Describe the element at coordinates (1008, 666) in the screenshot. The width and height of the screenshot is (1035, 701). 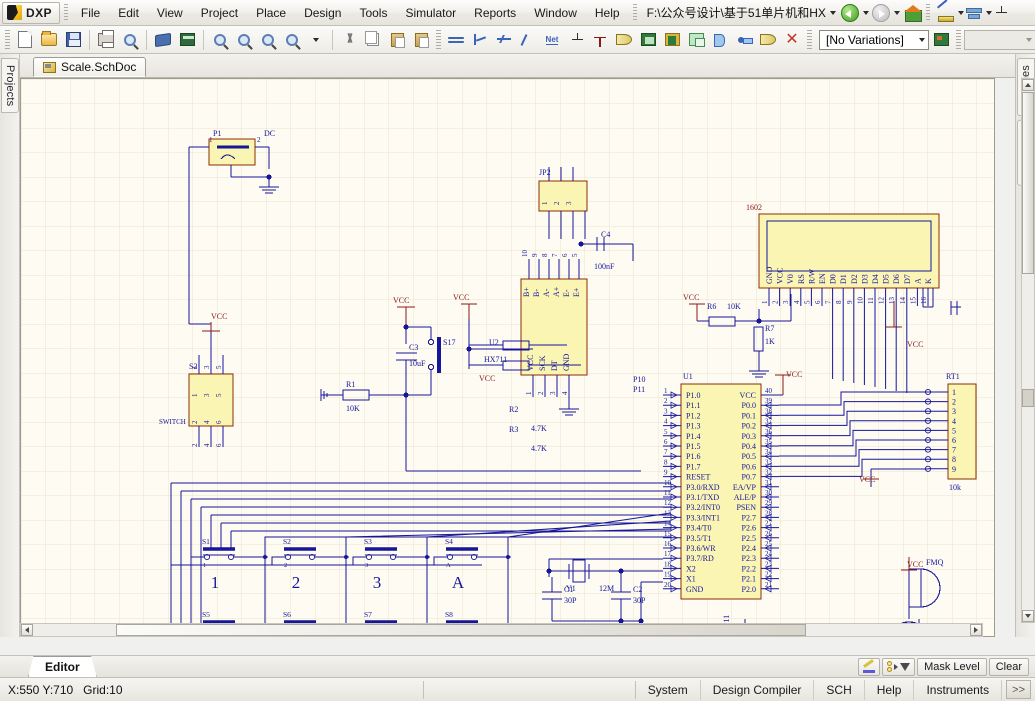
I see `clear-button: Clear` at that location.